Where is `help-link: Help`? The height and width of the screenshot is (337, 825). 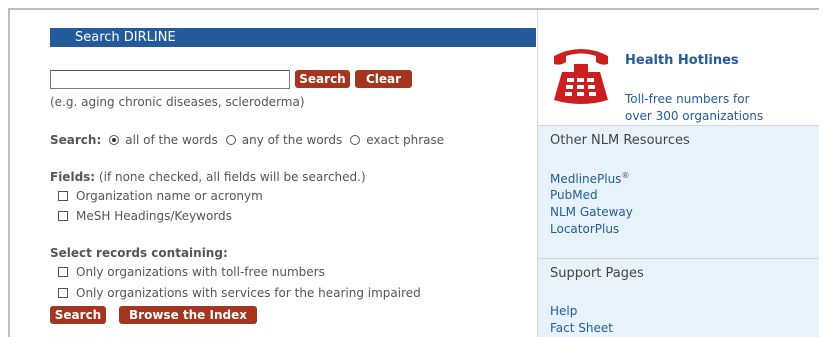 help-link: Help is located at coordinates (563, 311).